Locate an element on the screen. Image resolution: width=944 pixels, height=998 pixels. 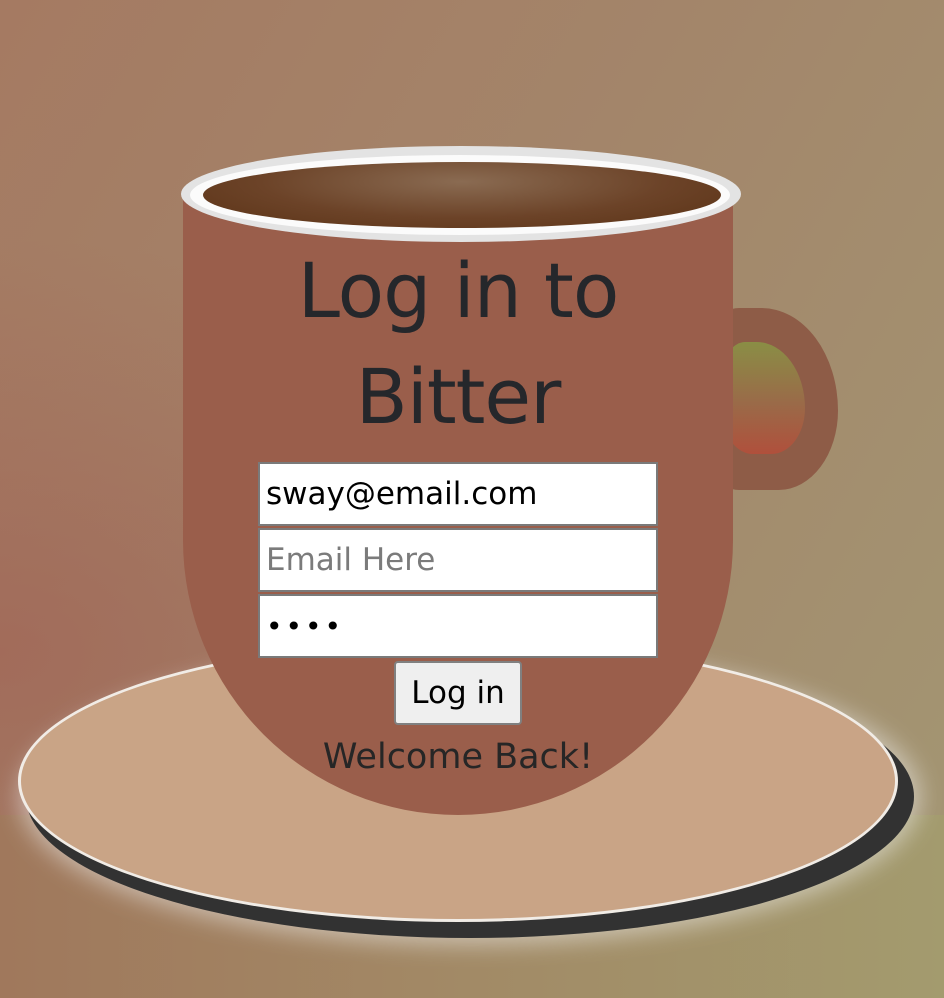
login-button: Log in is located at coordinates (458, 693).